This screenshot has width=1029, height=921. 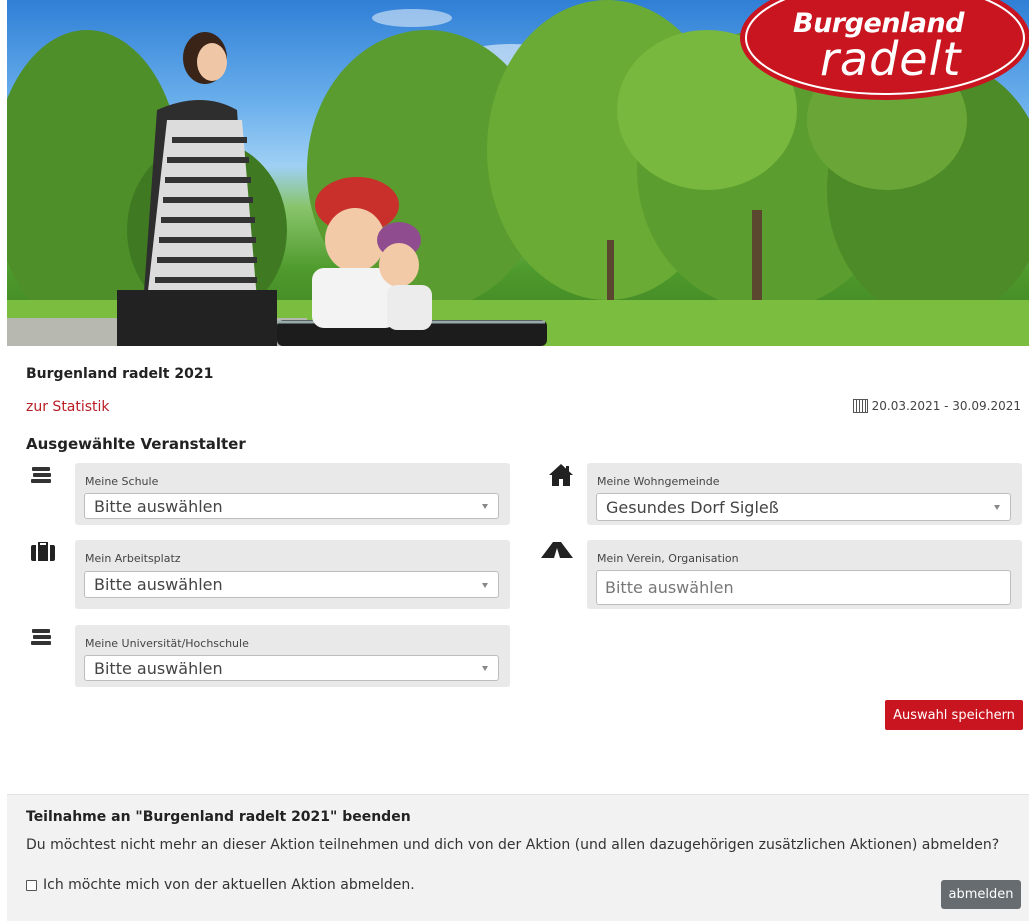 What do you see at coordinates (158, 668) in the screenshot?
I see `university-select-value: Bitte auswählen` at bounding box center [158, 668].